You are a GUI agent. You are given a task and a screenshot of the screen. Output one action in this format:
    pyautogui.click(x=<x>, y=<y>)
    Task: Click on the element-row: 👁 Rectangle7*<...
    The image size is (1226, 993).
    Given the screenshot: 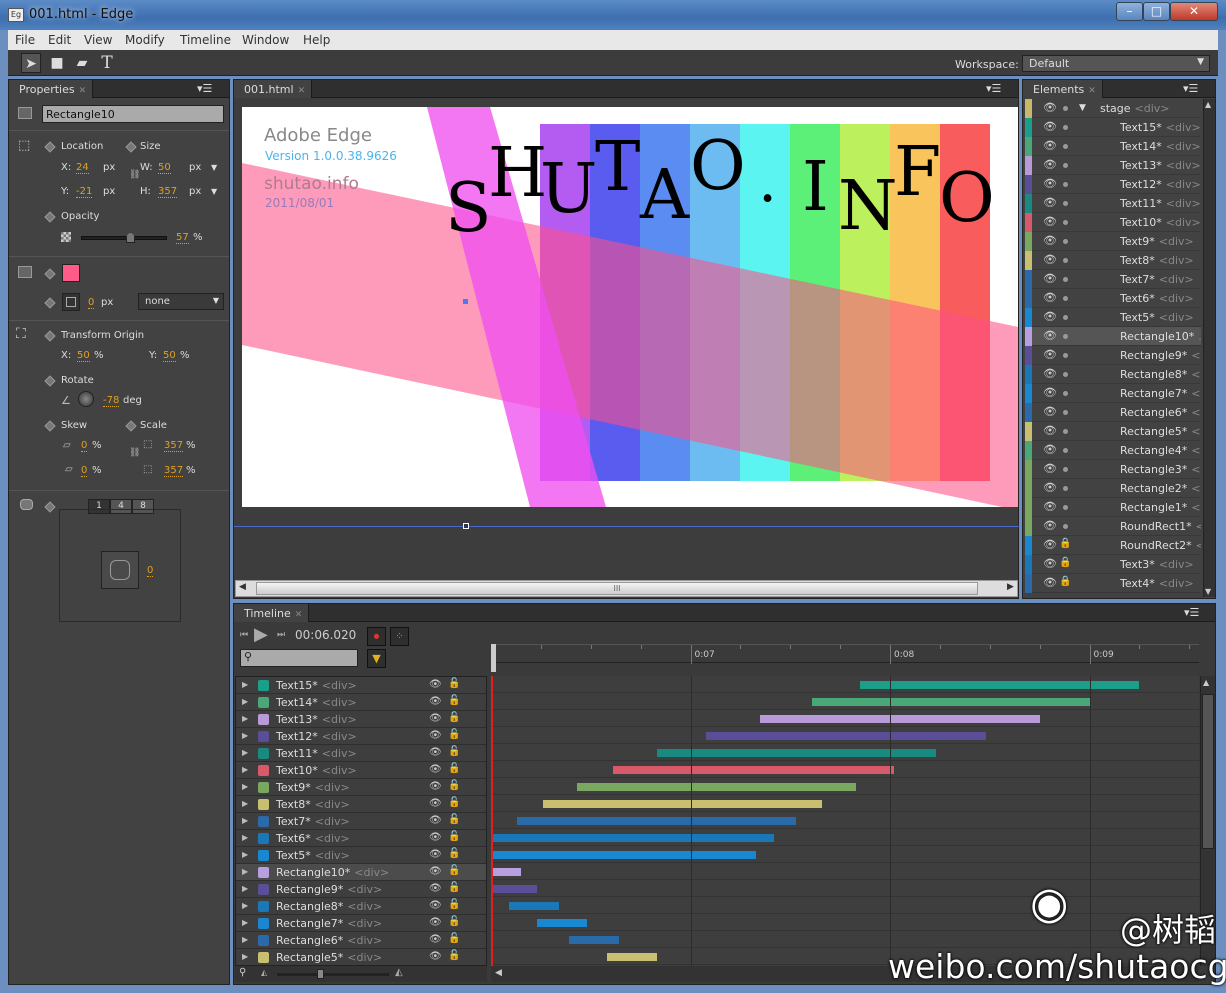 What is the action you would take?
    pyautogui.click(x=1113, y=393)
    